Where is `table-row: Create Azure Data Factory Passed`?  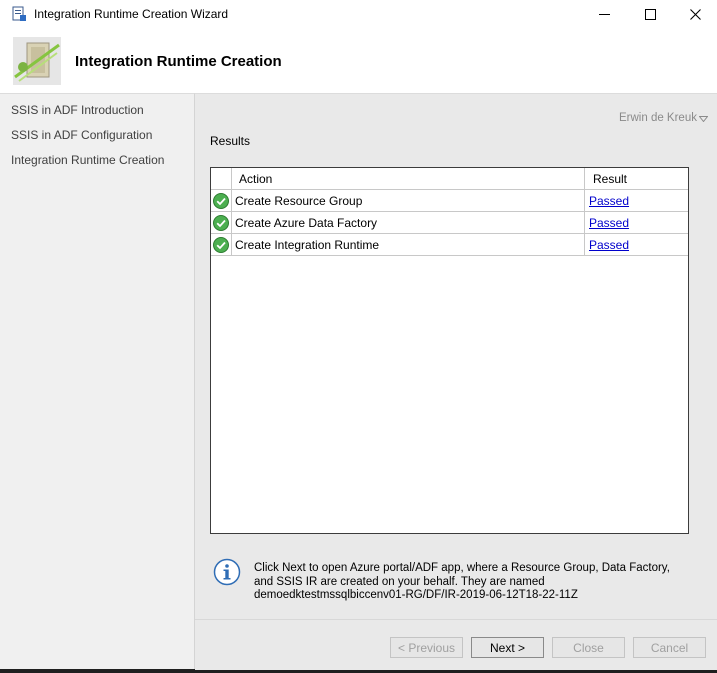 table-row: Create Azure Data Factory Passed is located at coordinates (449, 223).